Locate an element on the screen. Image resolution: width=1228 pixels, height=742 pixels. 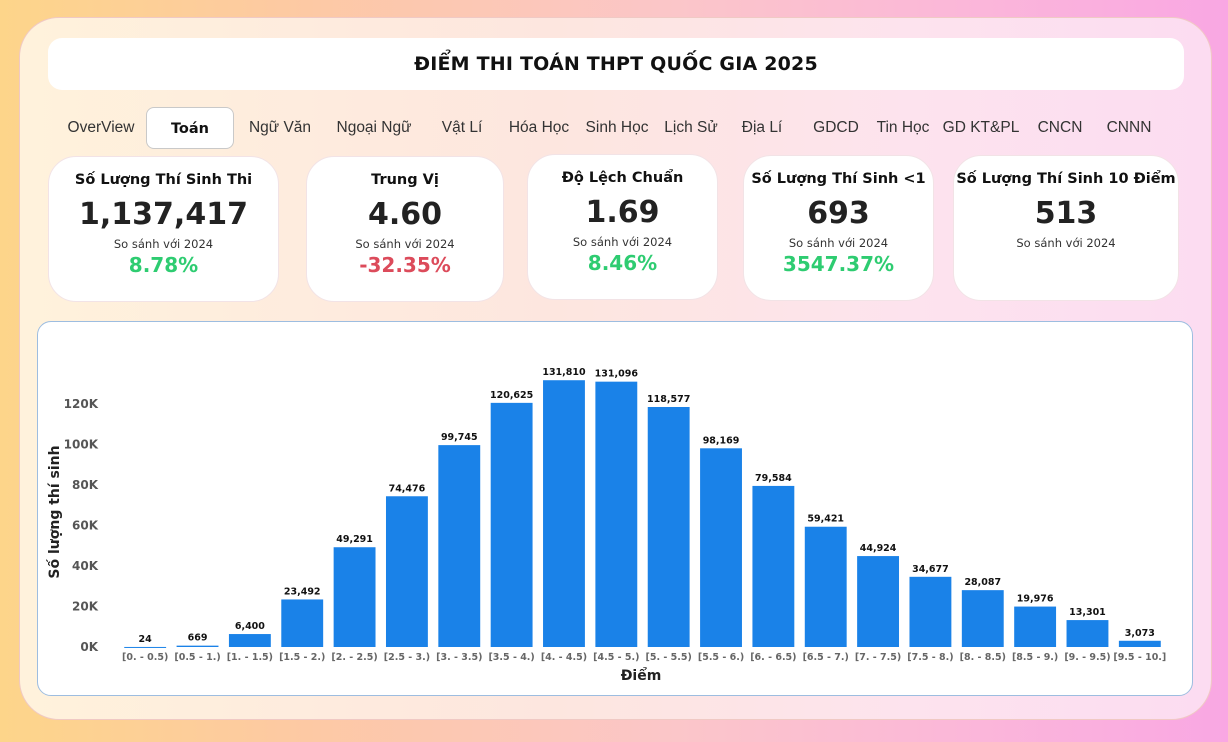
kpi-delta: 3547.37% is located at coordinates (838, 264).